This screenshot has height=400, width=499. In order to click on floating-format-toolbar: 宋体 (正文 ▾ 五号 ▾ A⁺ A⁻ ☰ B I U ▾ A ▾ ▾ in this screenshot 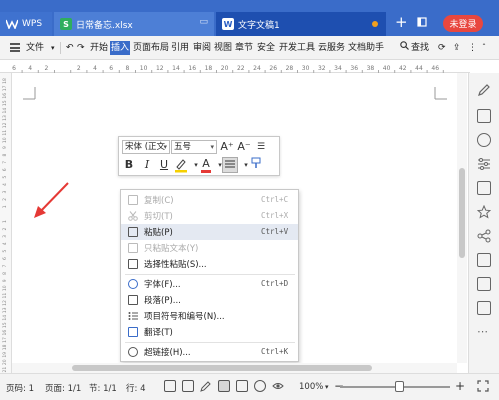, I will do `click(199, 156)`.